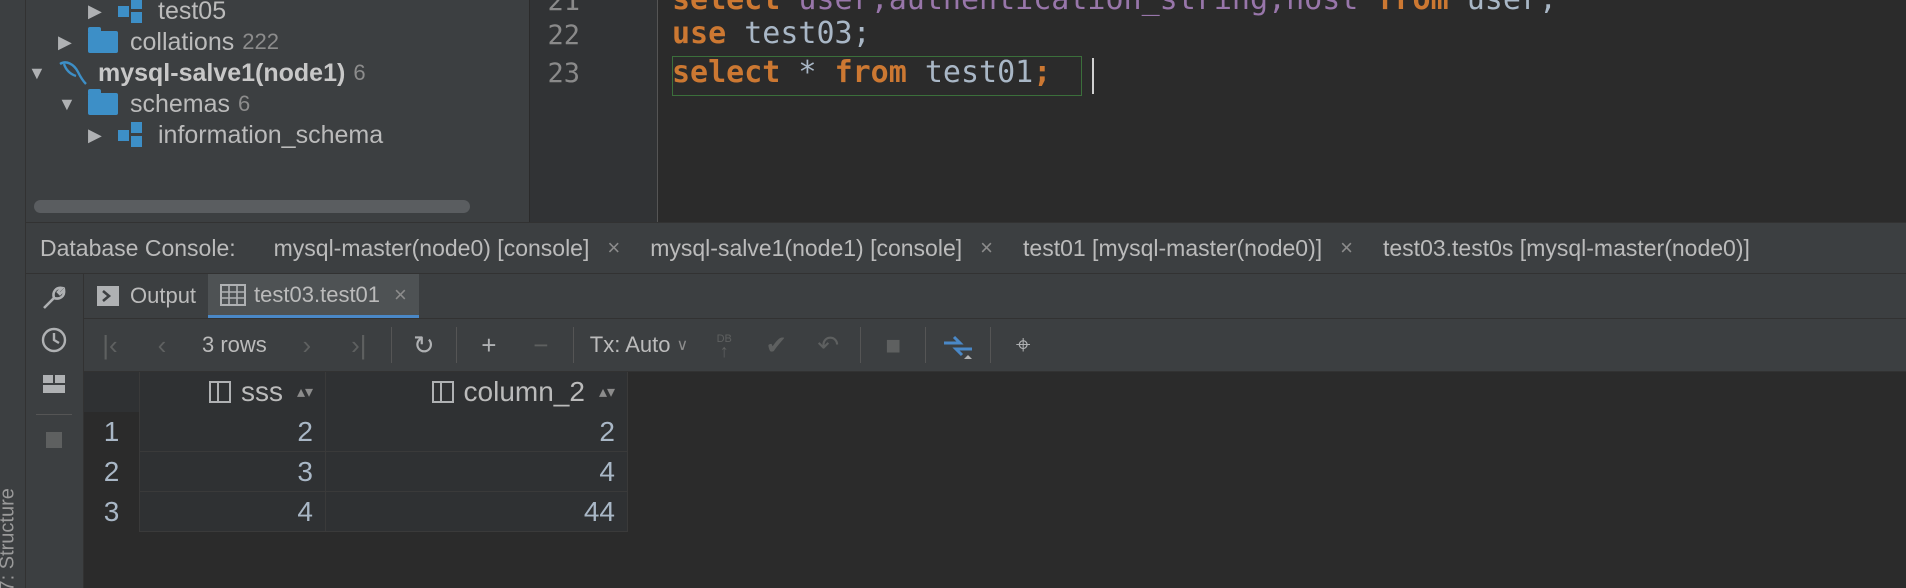 The height and width of the screenshot is (588, 1906). I want to click on submit-db-icon: DB ↑, so click(724, 345).